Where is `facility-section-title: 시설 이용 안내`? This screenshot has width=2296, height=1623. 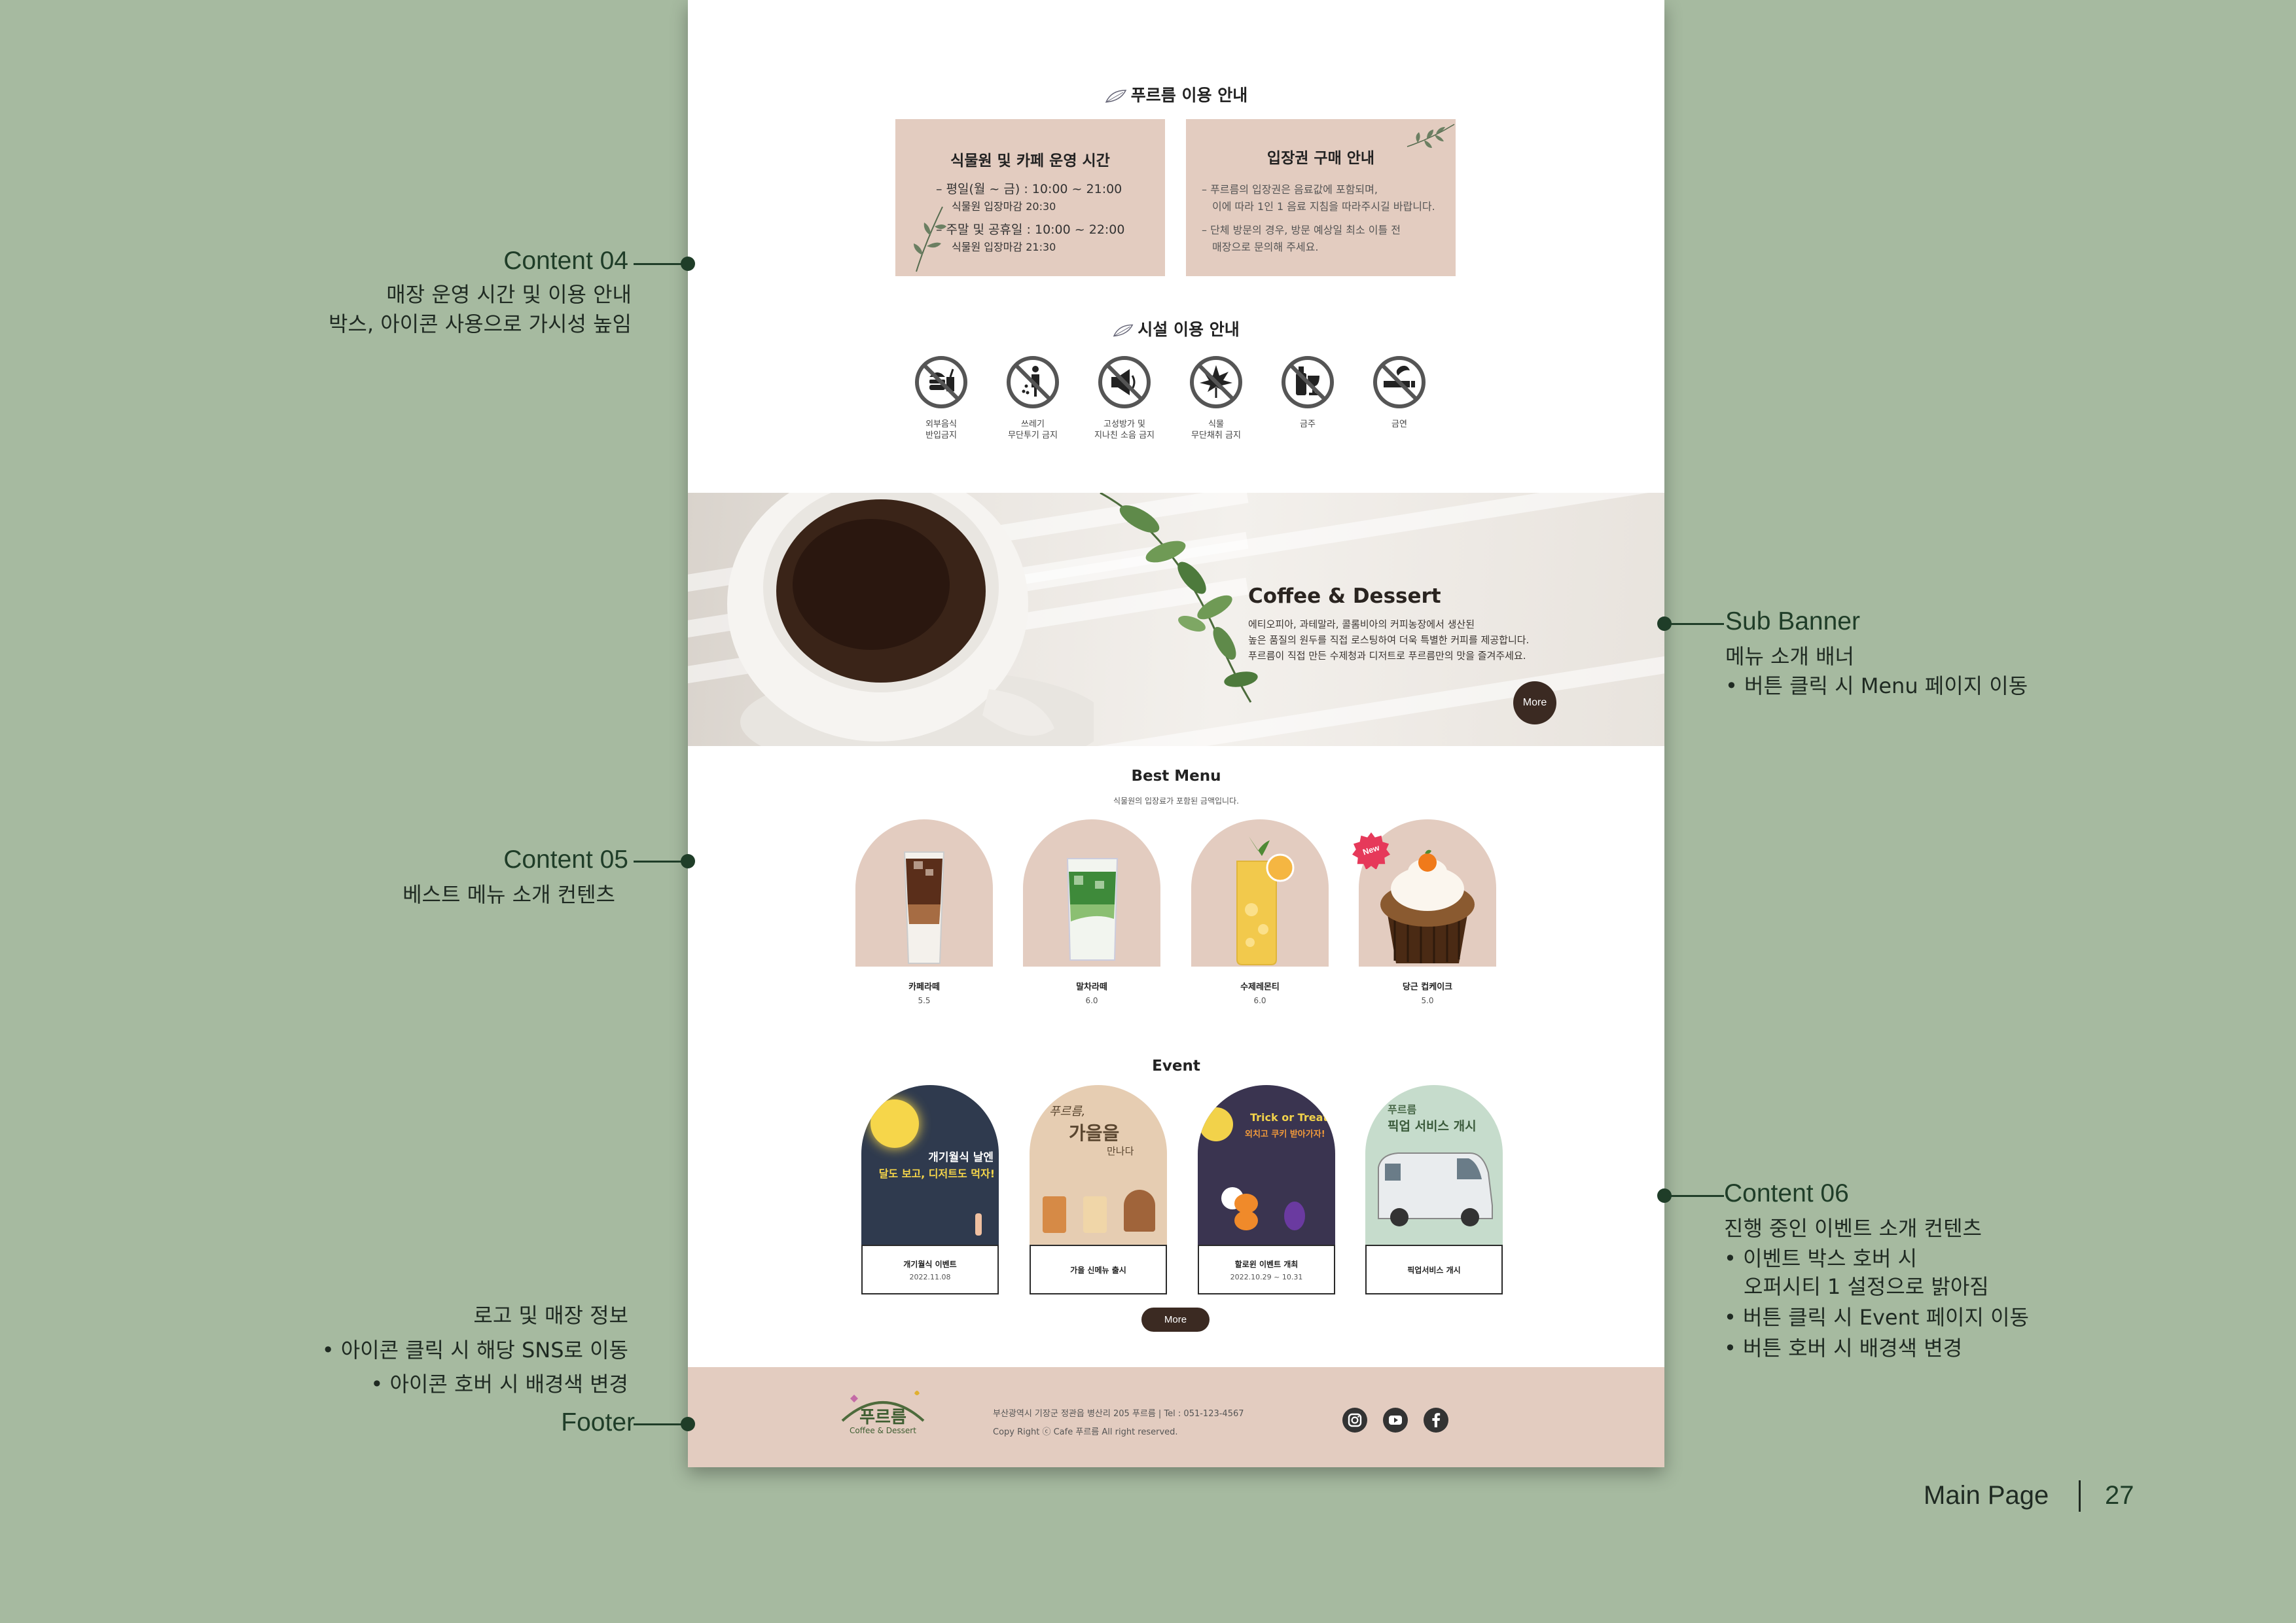
facility-section-title: 시설 이용 안내 is located at coordinates (1176, 328).